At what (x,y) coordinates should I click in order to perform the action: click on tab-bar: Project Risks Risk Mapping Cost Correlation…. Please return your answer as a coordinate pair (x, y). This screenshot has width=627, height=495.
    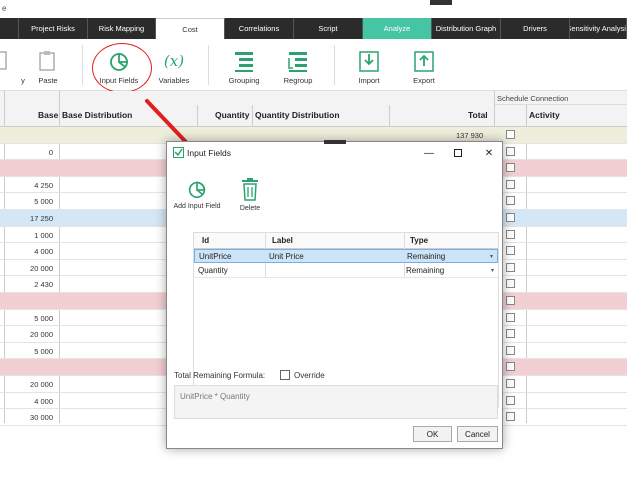
    Looking at the image, I should click on (313, 28).